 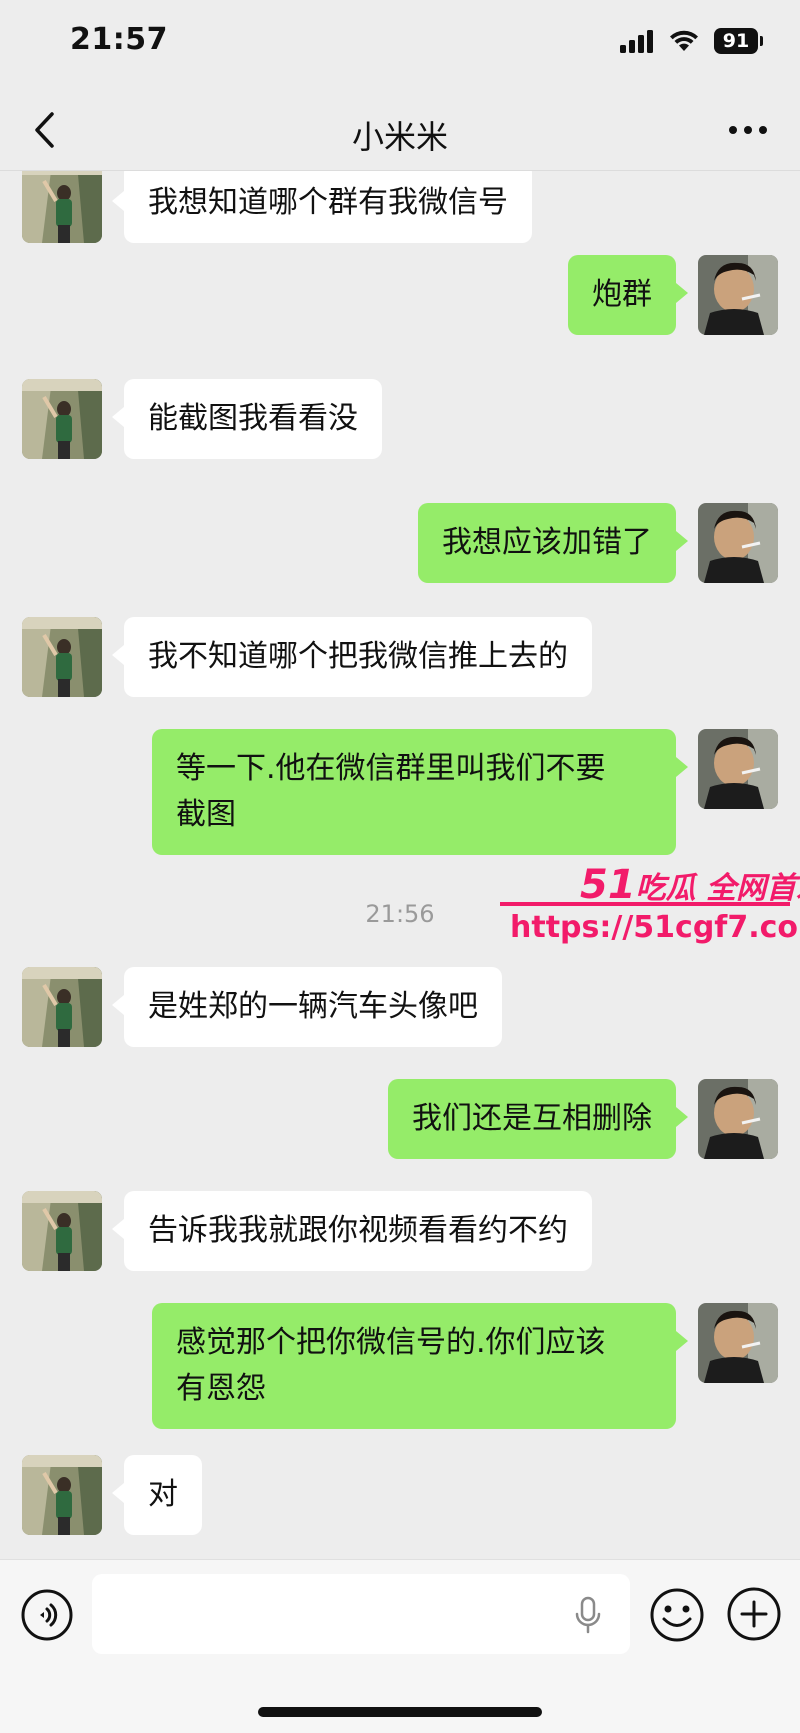 I want to click on battery-icon: 91, so click(x=738, y=41).